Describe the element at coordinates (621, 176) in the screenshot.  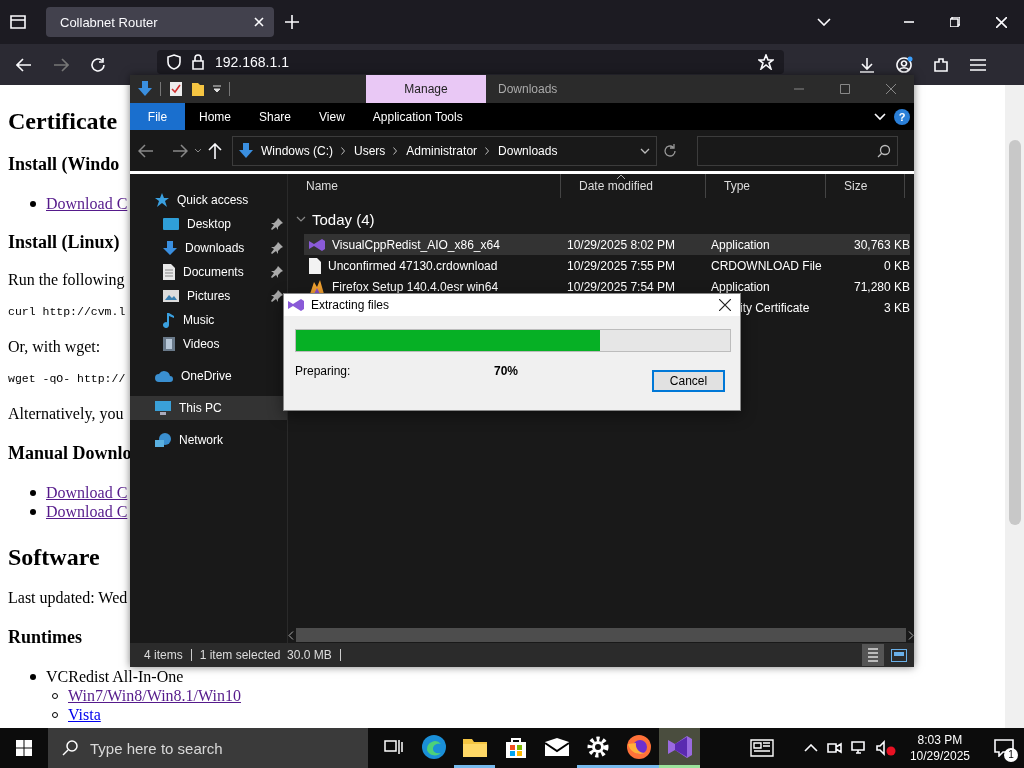
I see `sort-caret-icon` at that location.